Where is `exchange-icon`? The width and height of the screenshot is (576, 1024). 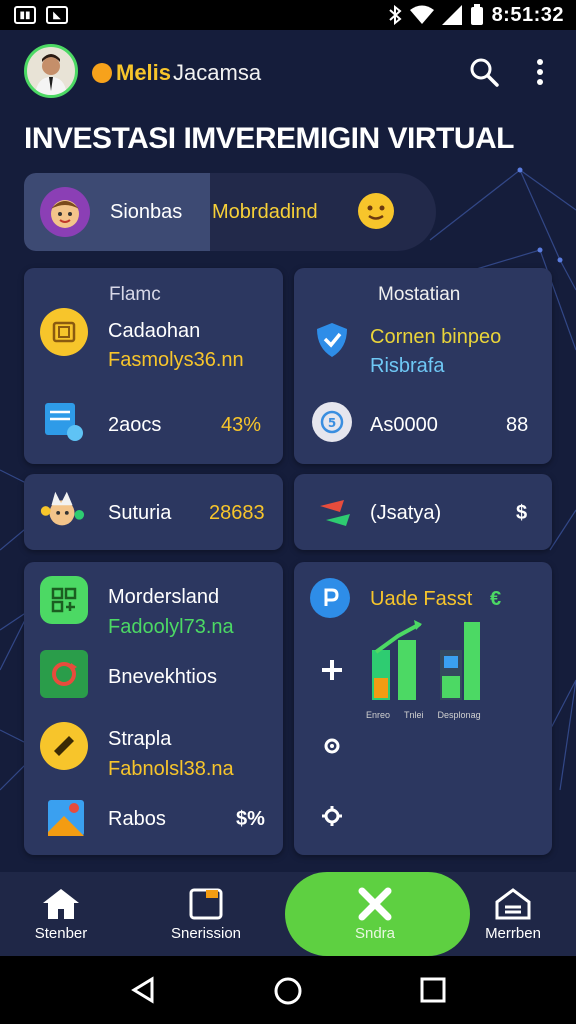 exchange-icon is located at coordinates (336, 512).